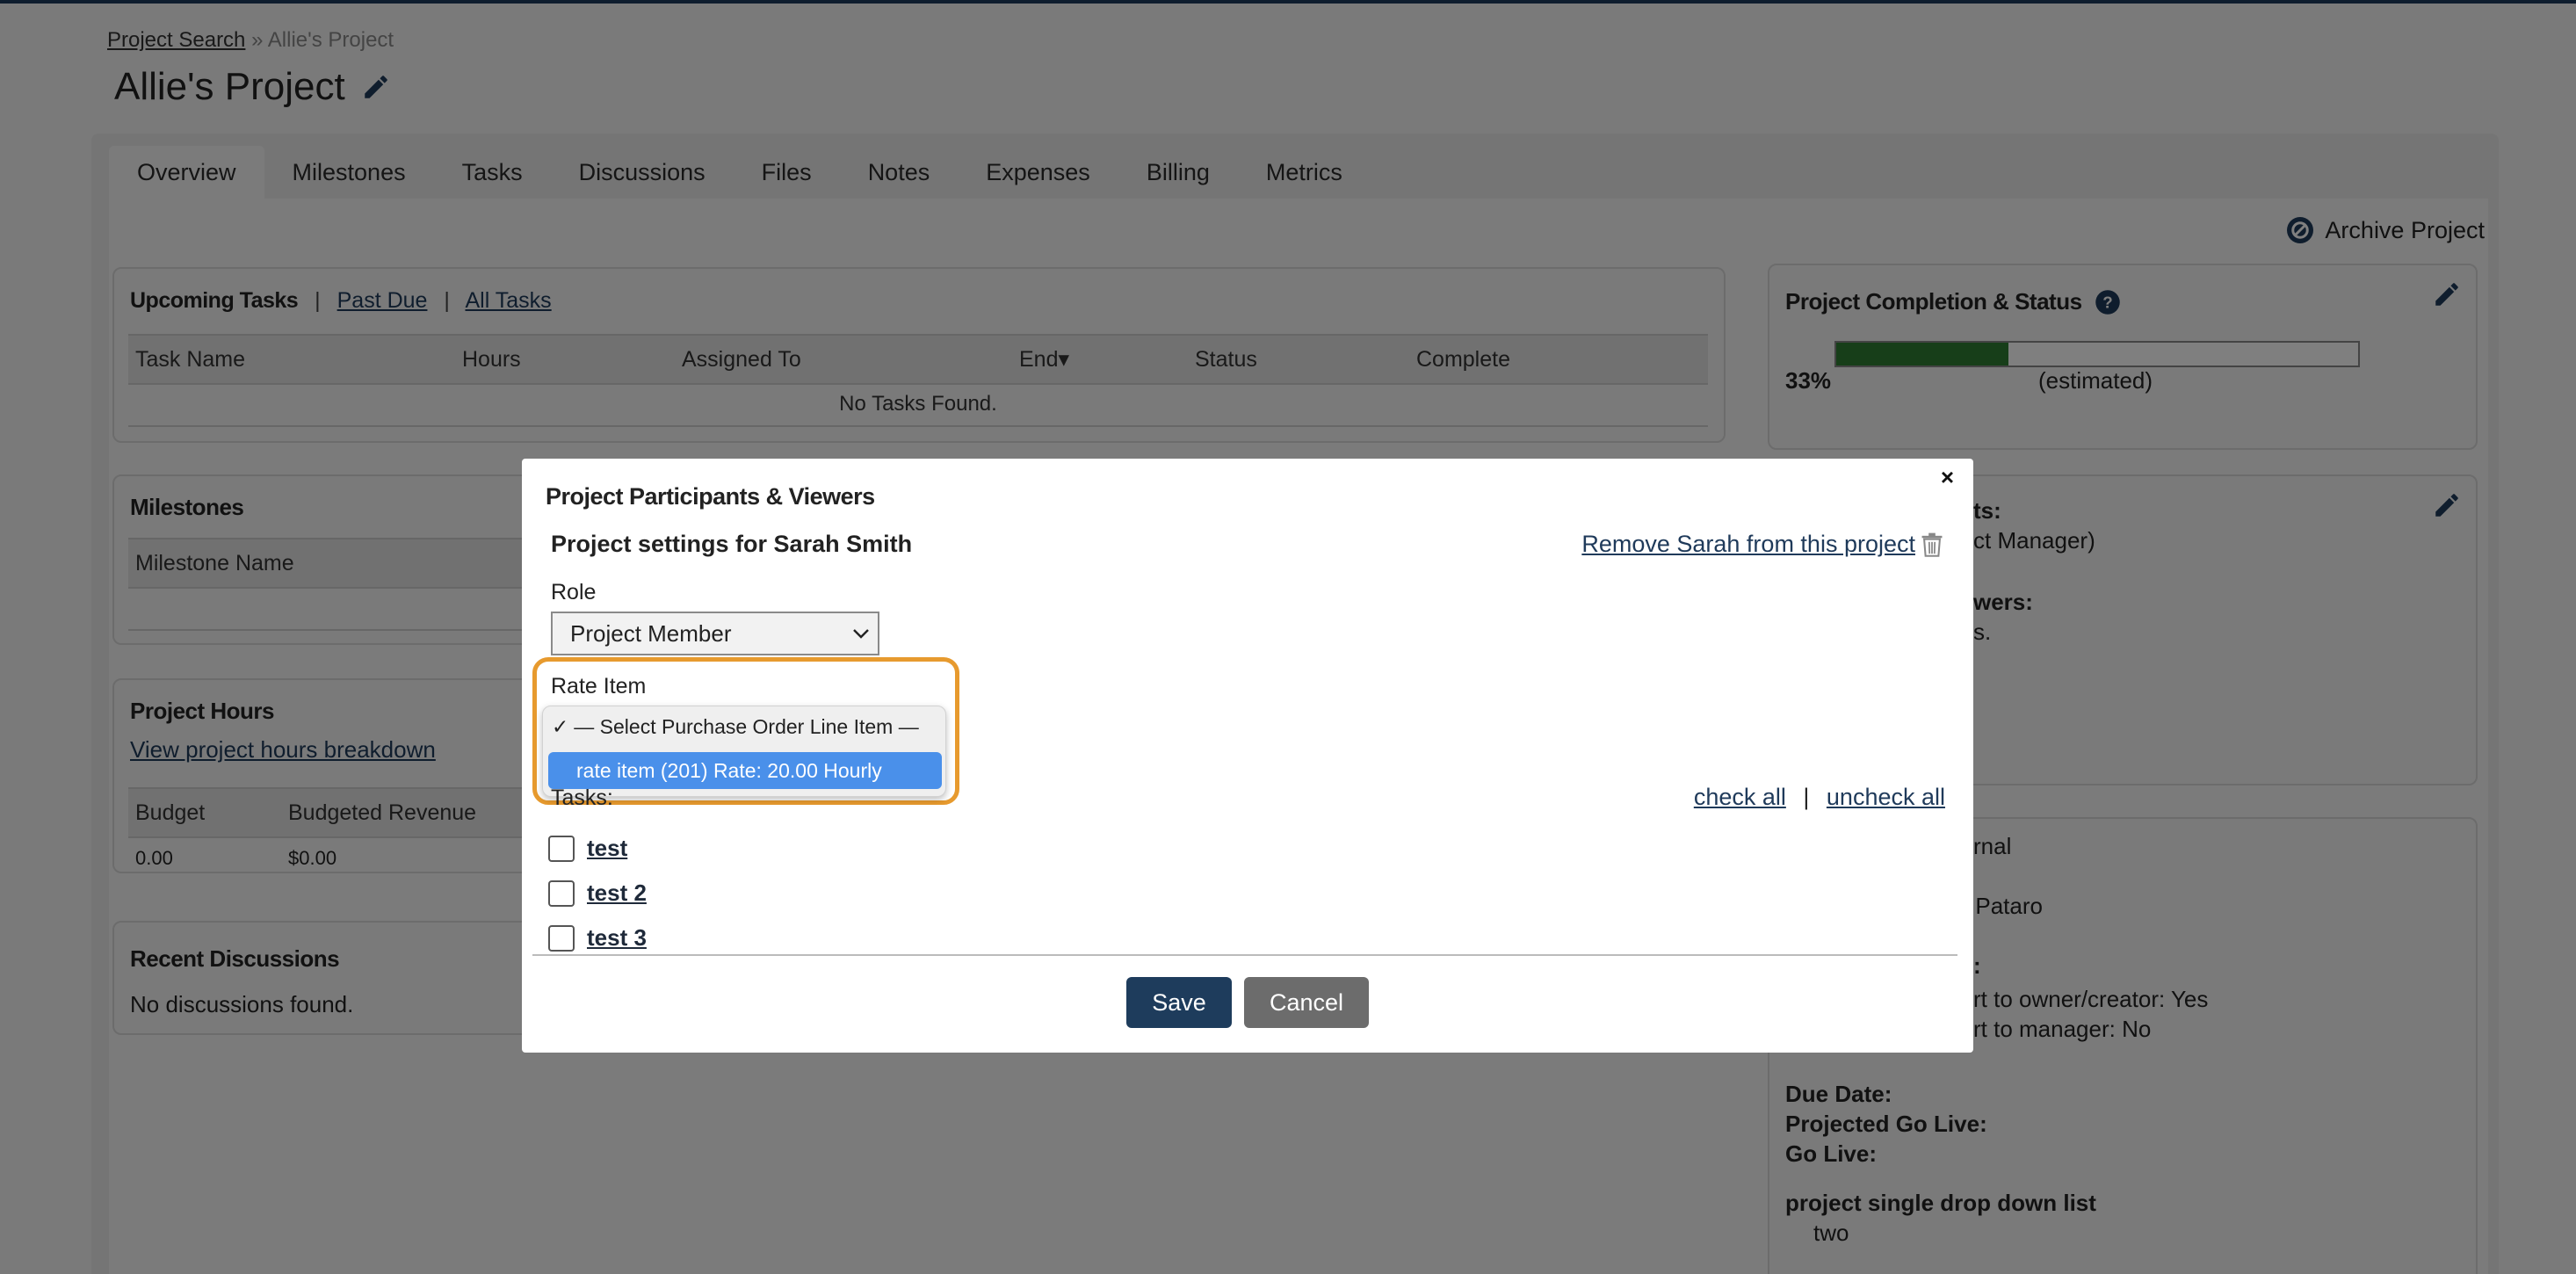 This screenshot has width=2576, height=1274. I want to click on tasks-label: Tasks:, so click(582, 797).